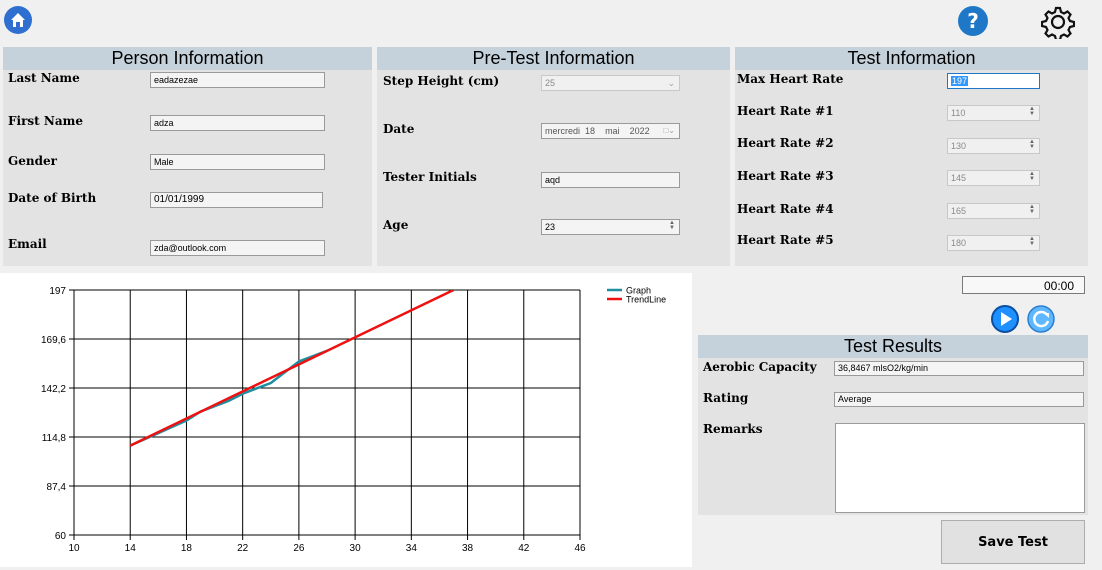 The height and width of the screenshot is (570, 1102). Describe the element at coordinates (959, 243) in the screenshot. I see `hr5-value: 180` at that location.